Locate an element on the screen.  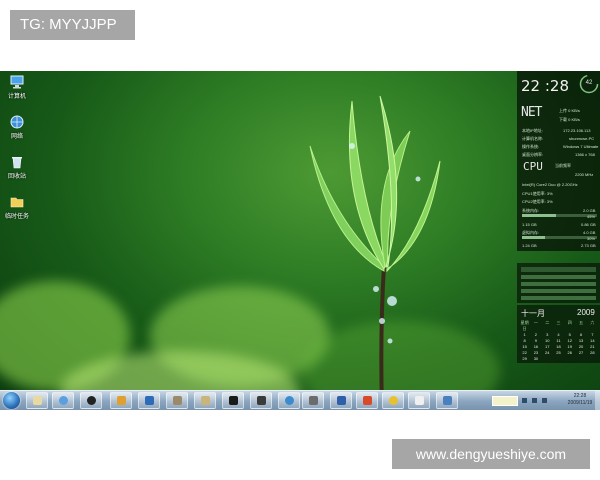
cpu-core1: CPU1使用率: 3% is located at coordinates (537, 193).